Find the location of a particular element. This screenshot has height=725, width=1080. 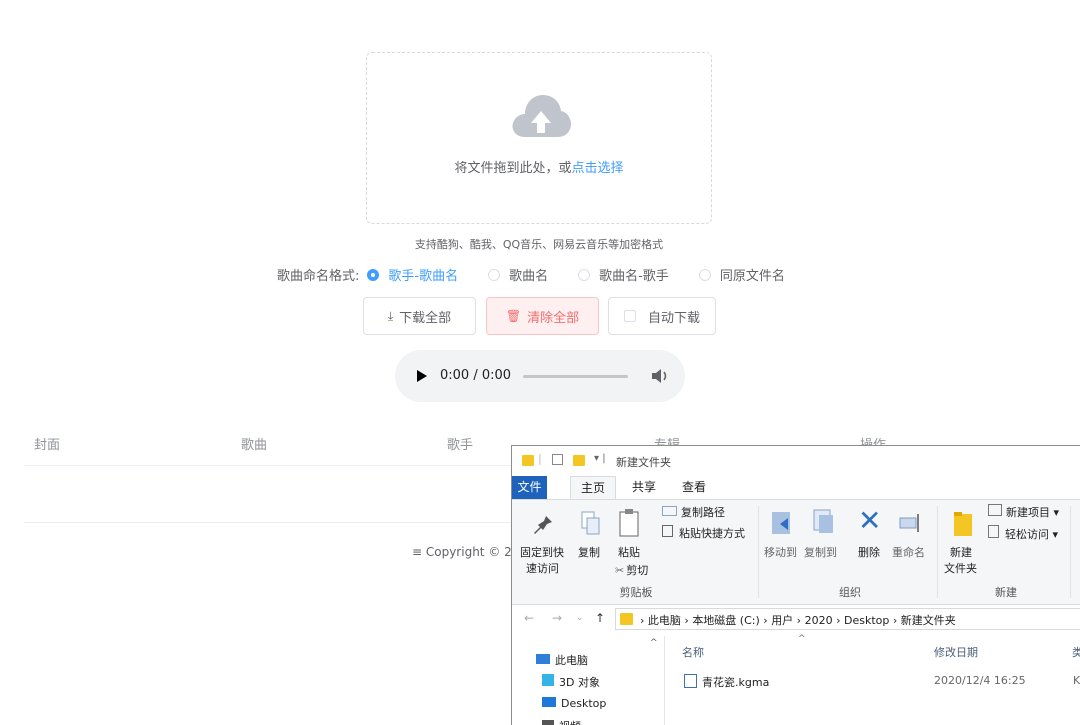

naming-format-label: 歌曲命名格式: is located at coordinates (318, 276).